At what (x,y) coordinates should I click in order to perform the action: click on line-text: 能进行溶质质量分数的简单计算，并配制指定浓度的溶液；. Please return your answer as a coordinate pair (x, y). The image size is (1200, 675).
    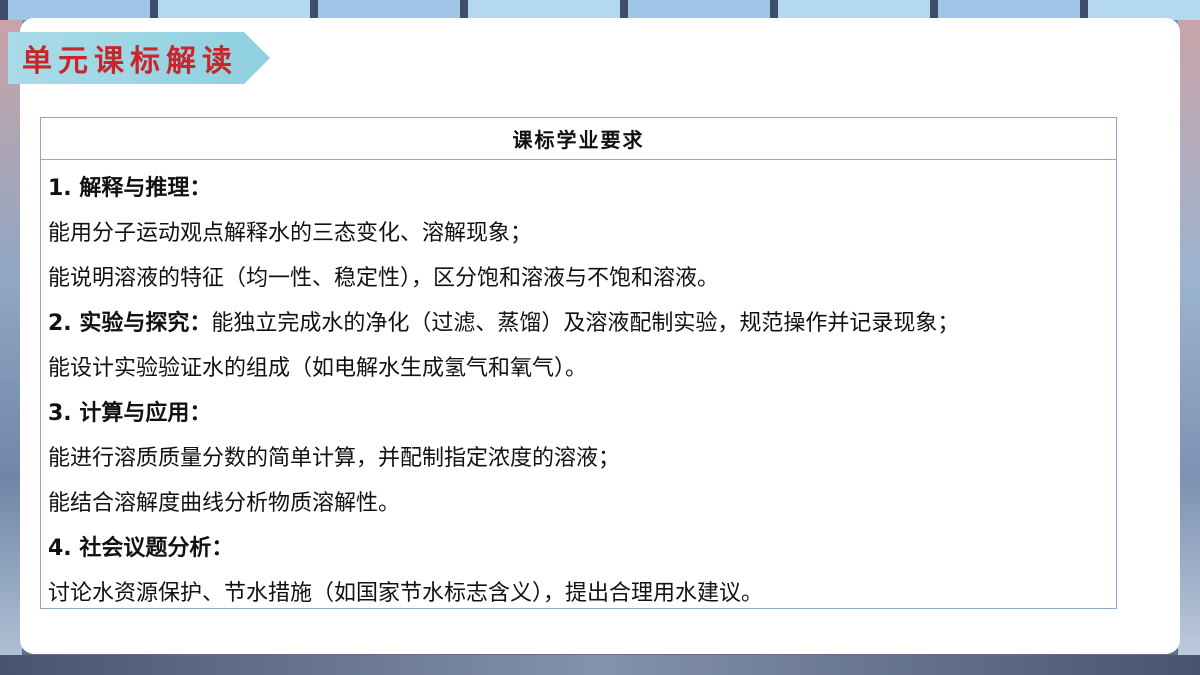
    Looking at the image, I should click on (334, 458).